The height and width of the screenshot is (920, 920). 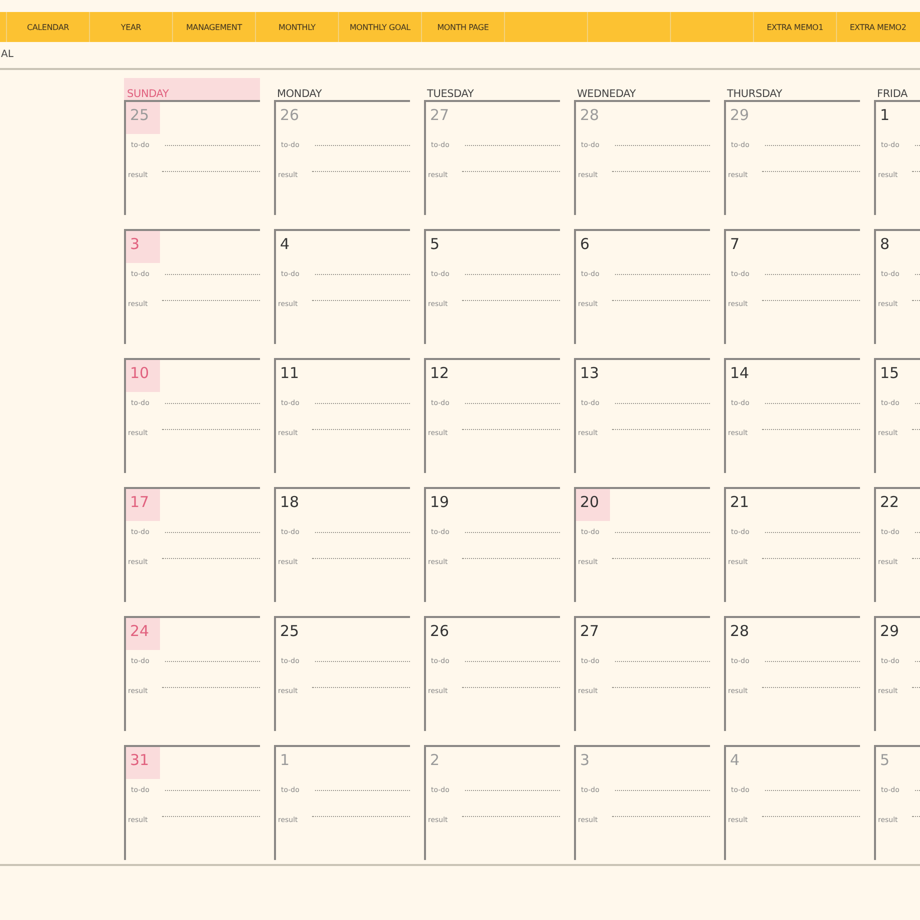 What do you see at coordinates (450, 93) in the screenshot?
I see `weekday-heading: TUESDAY` at bounding box center [450, 93].